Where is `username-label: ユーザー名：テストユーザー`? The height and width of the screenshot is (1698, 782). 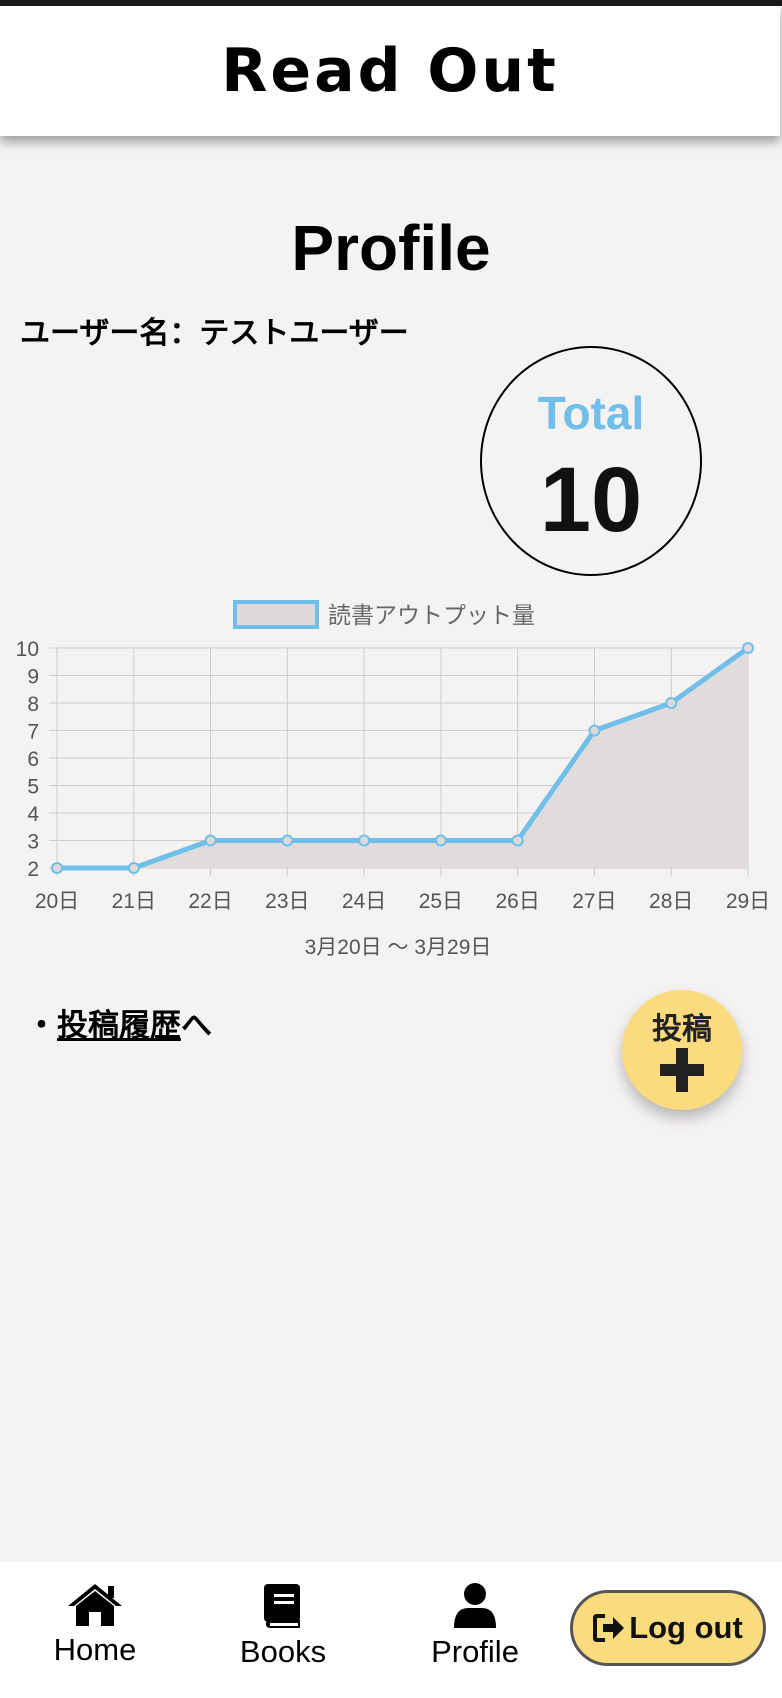 username-label: ユーザー名：テストユーザー is located at coordinates (214, 333).